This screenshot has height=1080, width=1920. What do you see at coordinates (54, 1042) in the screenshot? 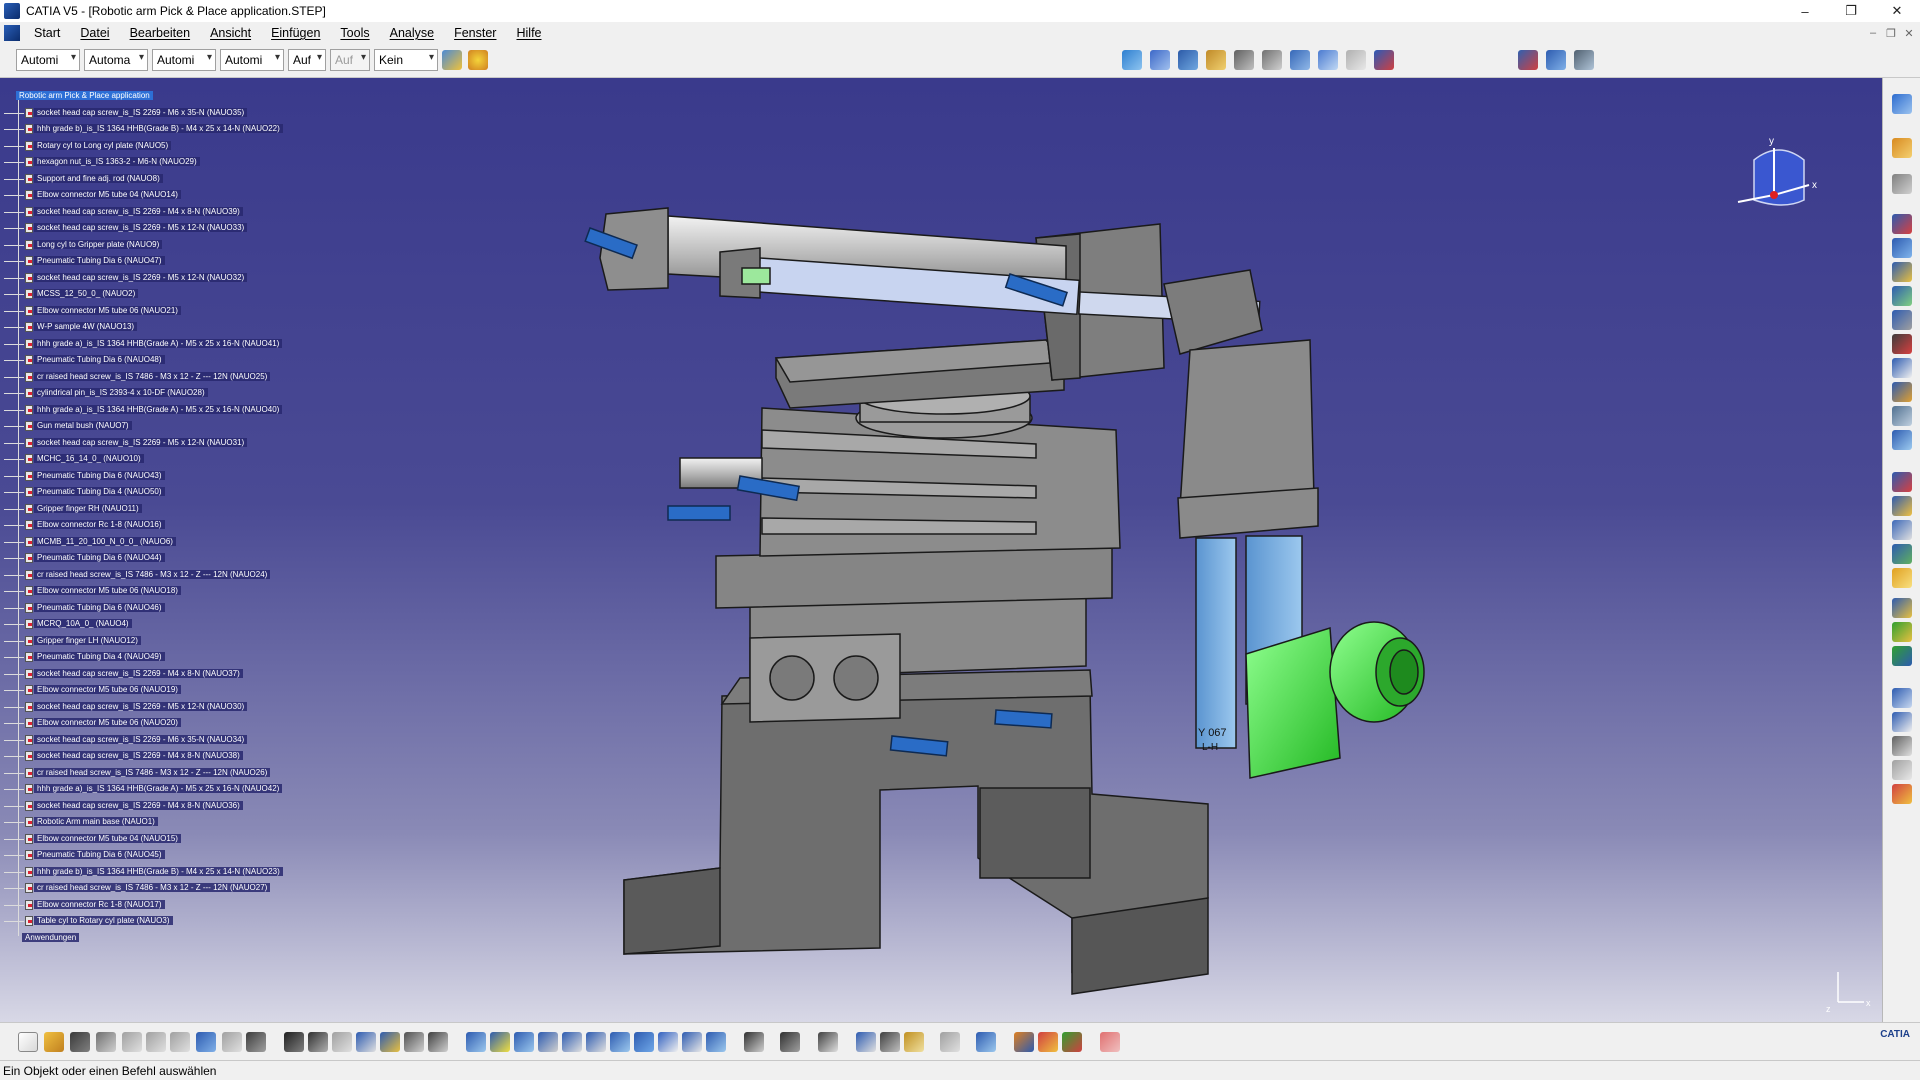
I see `open-folder-icon` at bounding box center [54, 1042].